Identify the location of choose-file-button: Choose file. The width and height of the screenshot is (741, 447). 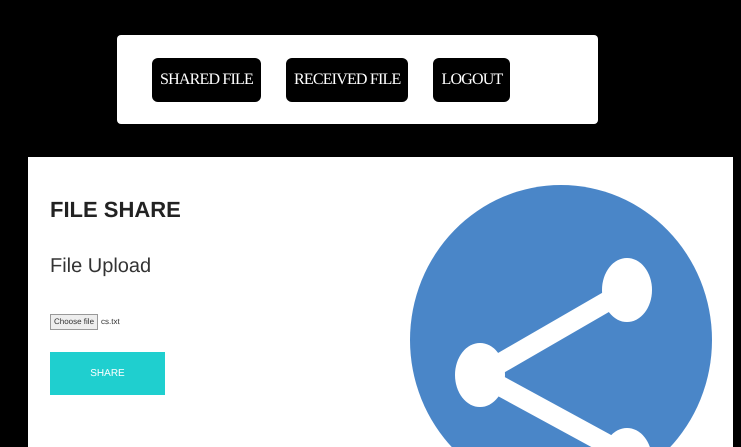
(74, 322).